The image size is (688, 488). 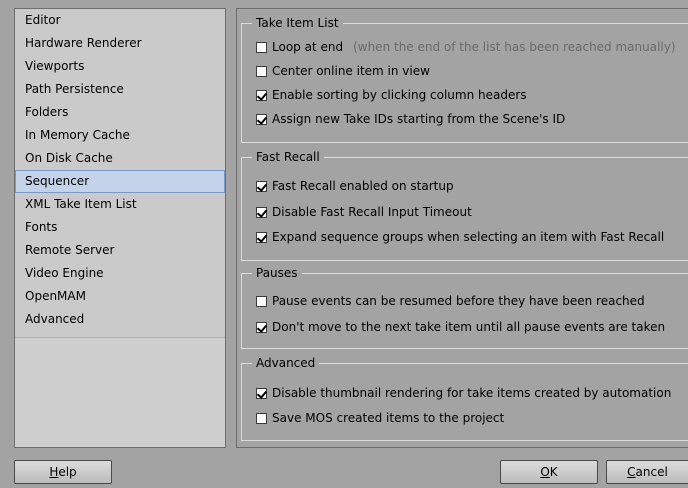 What do you see at coordinates (120, 319) in the screenshot?
I see `sidebar-item-advanced: Advanced` at bounding box center [120, 319].